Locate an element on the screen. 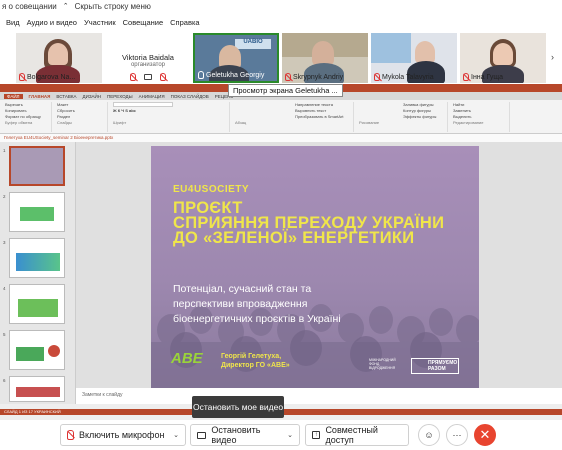 The height and width of the screenshot is (450, 562). slide-thumbnails: 1 2 3 4 5 6 is located at coordinates (38, 273).